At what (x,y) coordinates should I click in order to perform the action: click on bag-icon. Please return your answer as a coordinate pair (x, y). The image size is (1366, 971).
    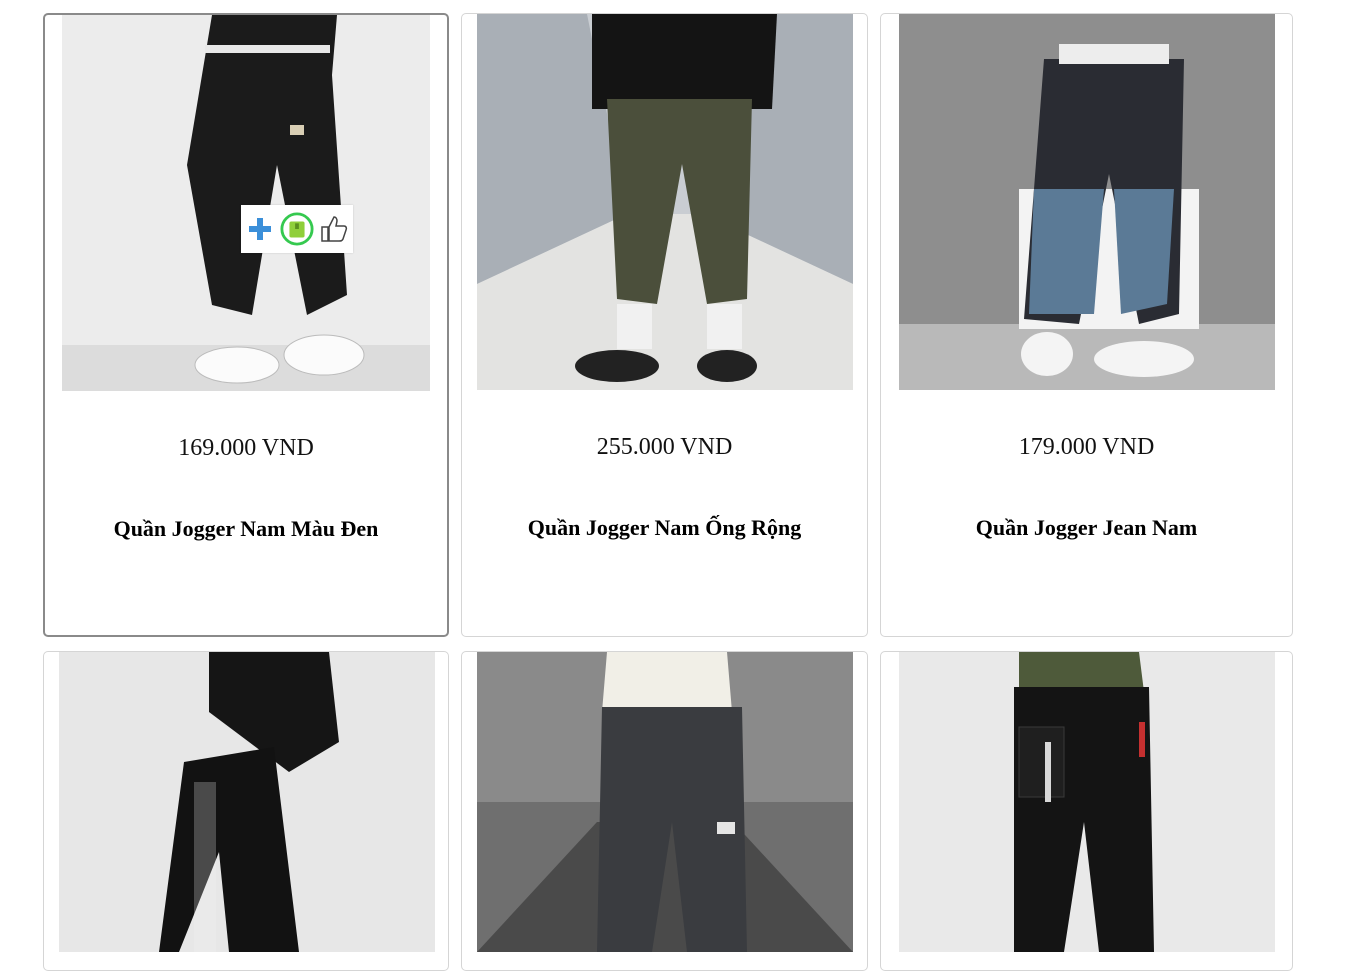
    Looking at the image, I should click on (297, 229).